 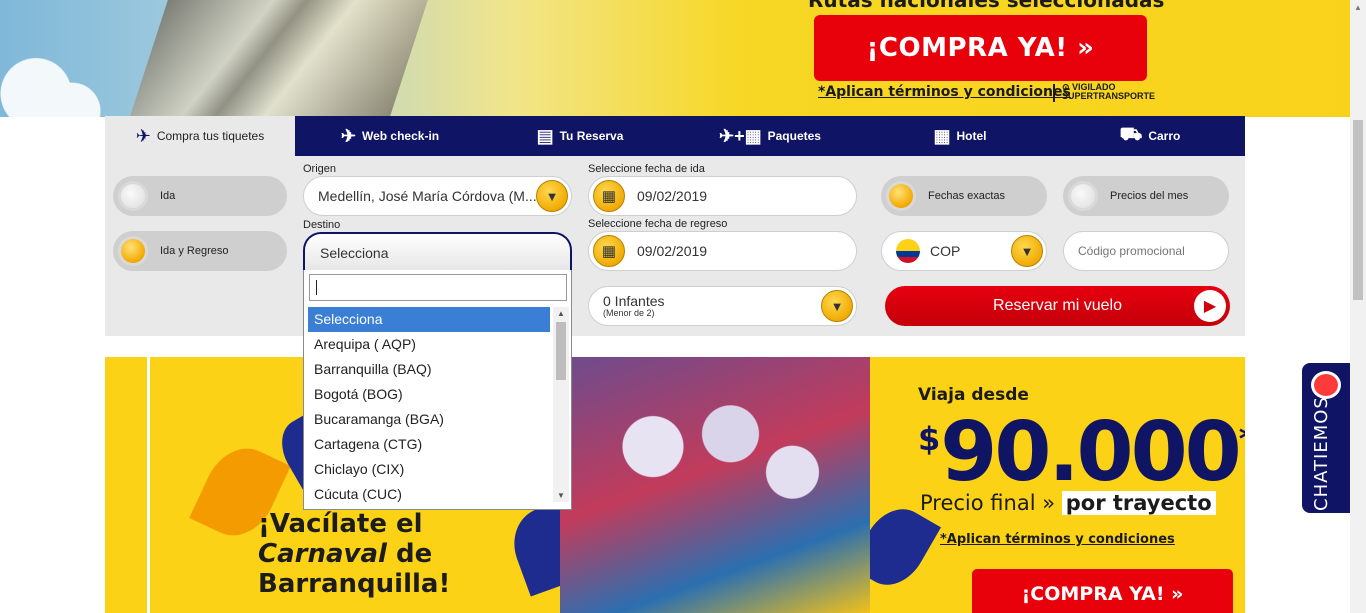 I want to click on promo-final-label: Precio final » por trayecto, so click(x=1068, y=503).